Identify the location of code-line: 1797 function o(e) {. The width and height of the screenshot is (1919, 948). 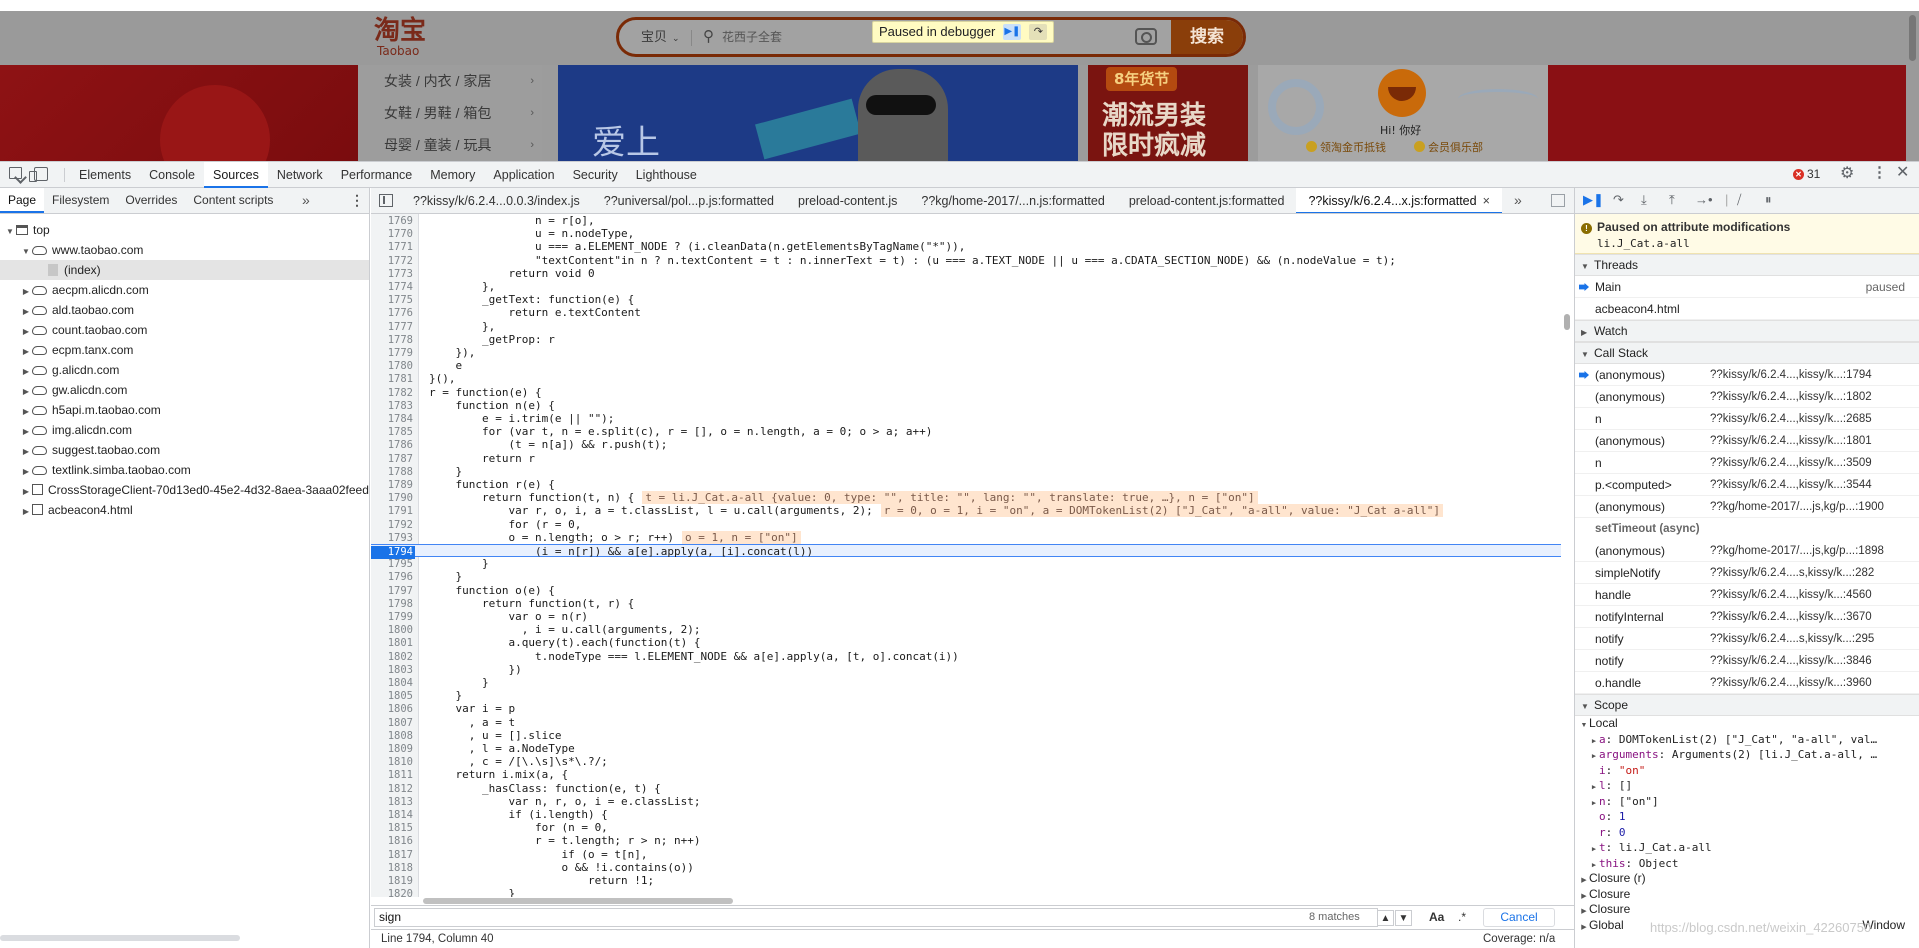
(966, 590).